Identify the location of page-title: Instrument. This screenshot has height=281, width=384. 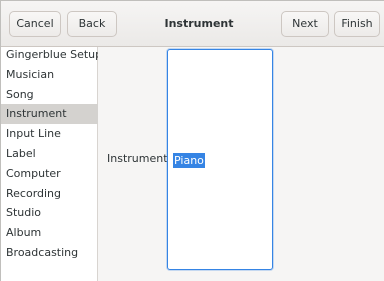
(199, 23).